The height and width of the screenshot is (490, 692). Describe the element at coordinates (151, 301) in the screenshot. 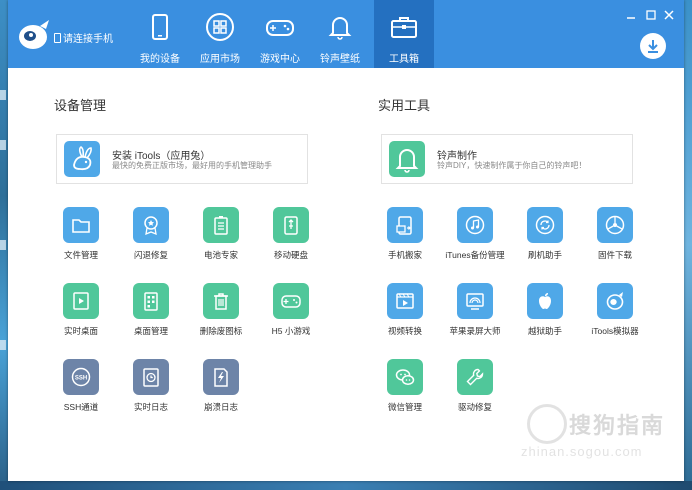

I see `grid-phone-icon` at that location.